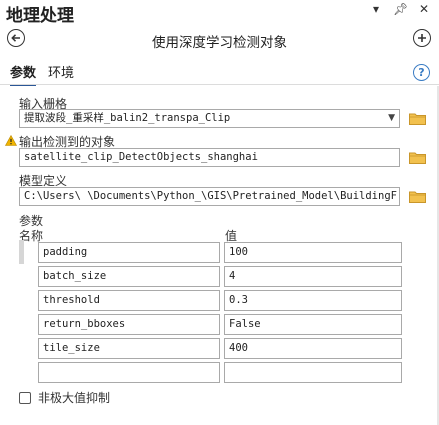  I want to click on argument-name-cell: padding, so click(129, 252).